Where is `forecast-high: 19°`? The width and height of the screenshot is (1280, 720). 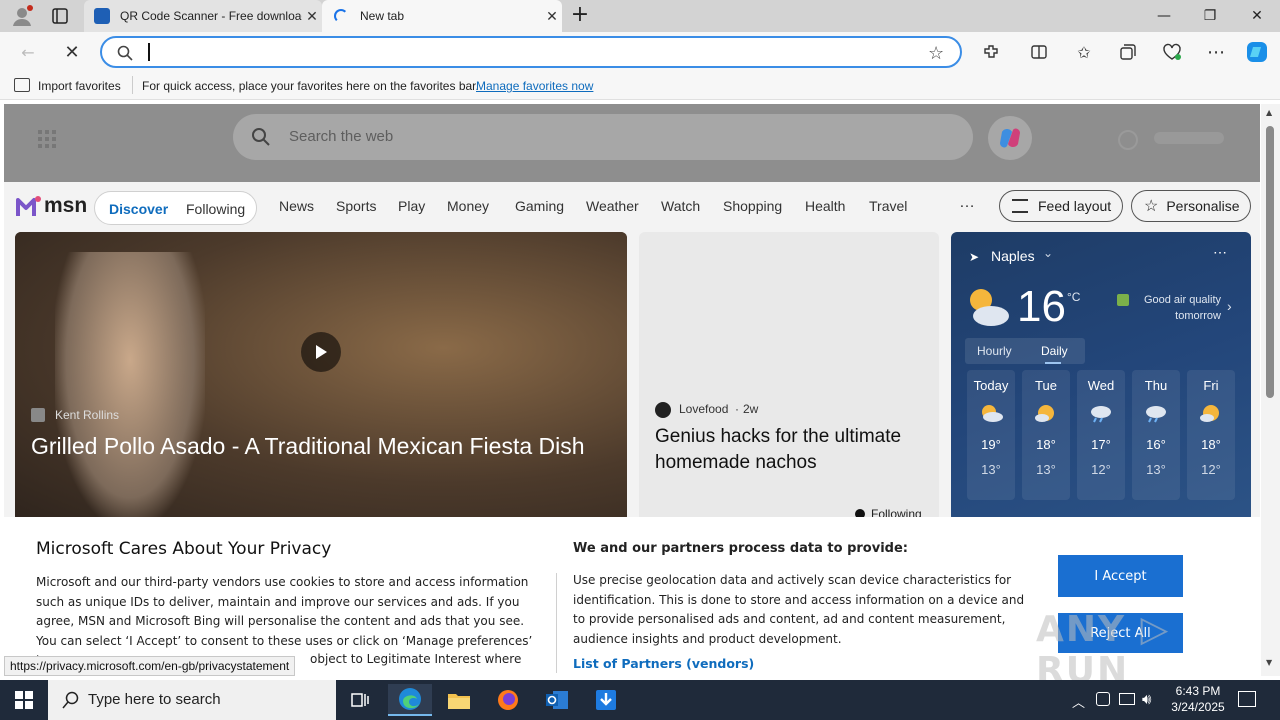
forecast-high: 19° is located at coordinates (991, 444).